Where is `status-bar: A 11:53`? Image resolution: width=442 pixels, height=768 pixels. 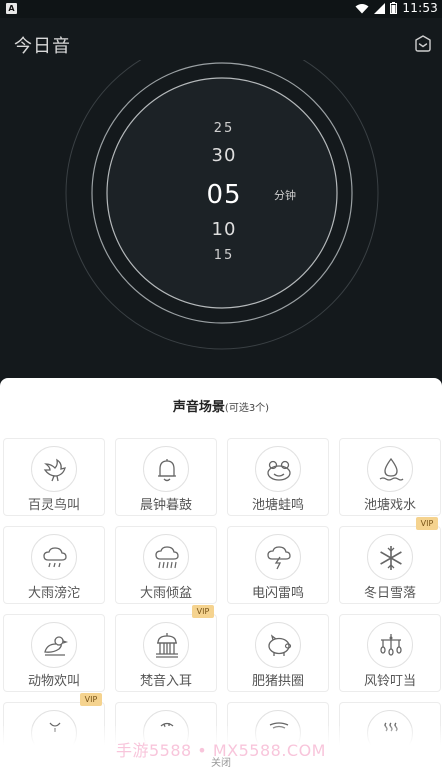
status-bar: A 11:53 is located at coordinates (221, 9).